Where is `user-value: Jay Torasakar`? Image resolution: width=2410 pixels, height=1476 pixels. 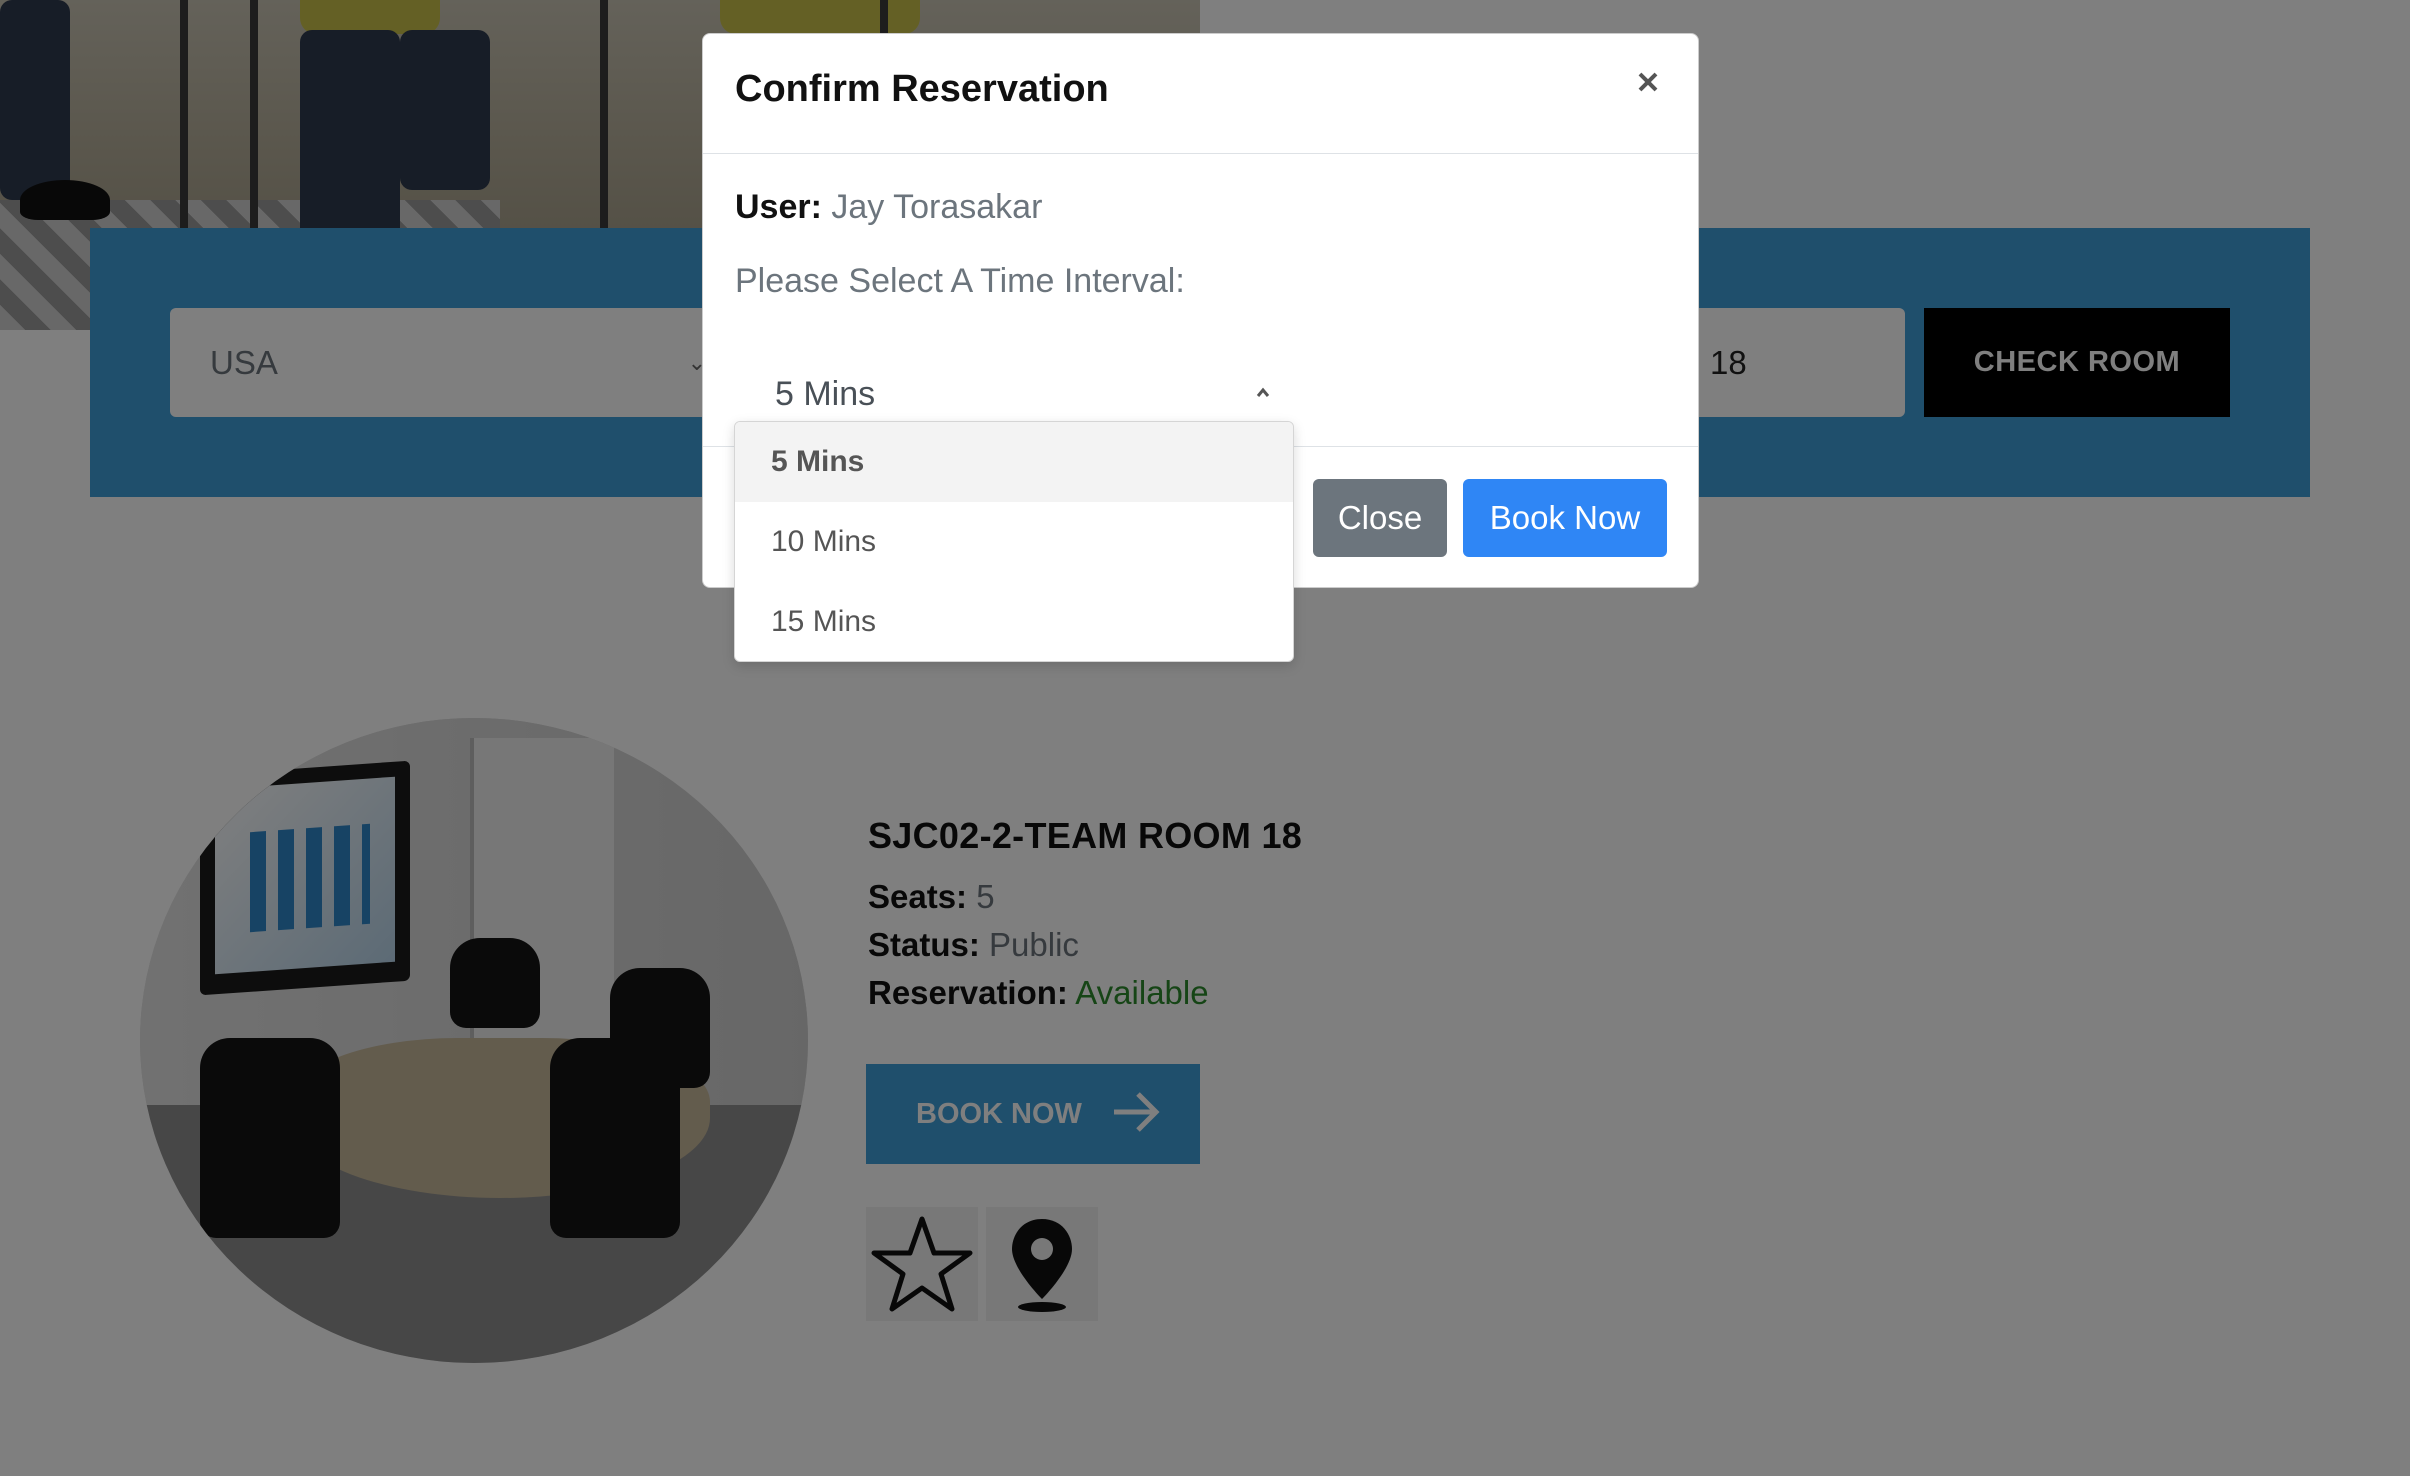 user-value: Jay Torasakar is located at coordinates (937, 207).